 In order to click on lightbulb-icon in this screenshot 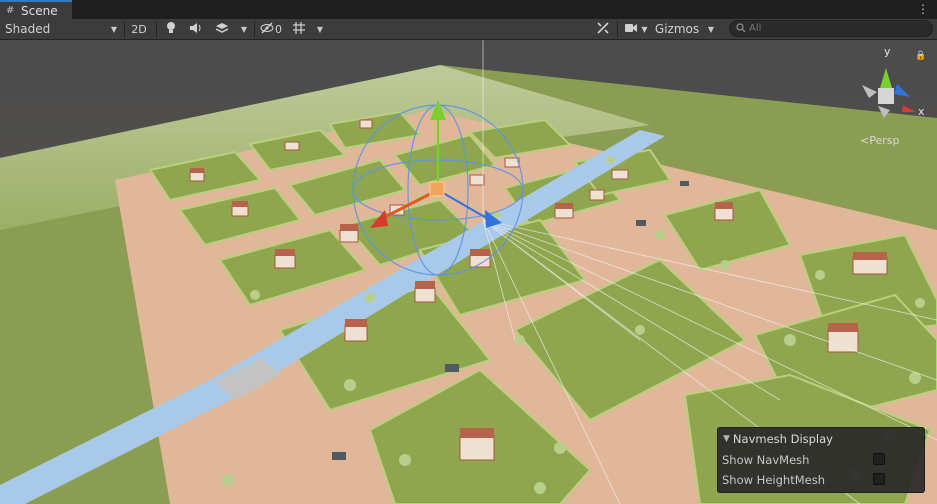, I will do `click(171, 29)`.